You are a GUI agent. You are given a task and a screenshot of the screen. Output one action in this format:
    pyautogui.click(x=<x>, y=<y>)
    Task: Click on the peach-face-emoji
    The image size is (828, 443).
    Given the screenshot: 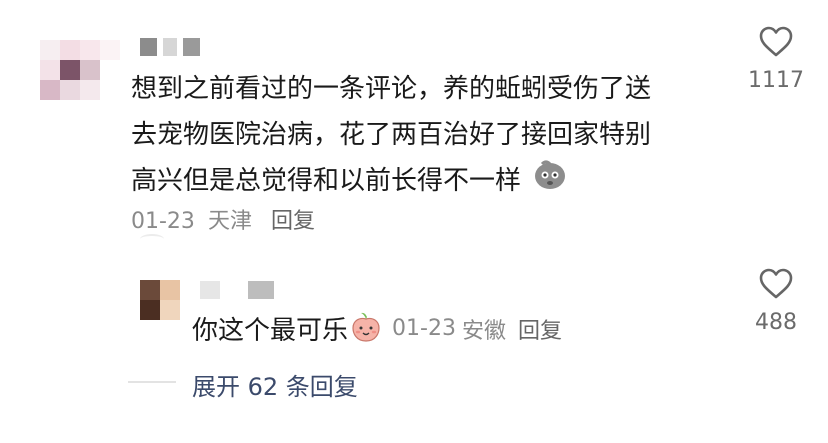 What is the action you would take?
    pyautogui.click(x=366, y=329)
    